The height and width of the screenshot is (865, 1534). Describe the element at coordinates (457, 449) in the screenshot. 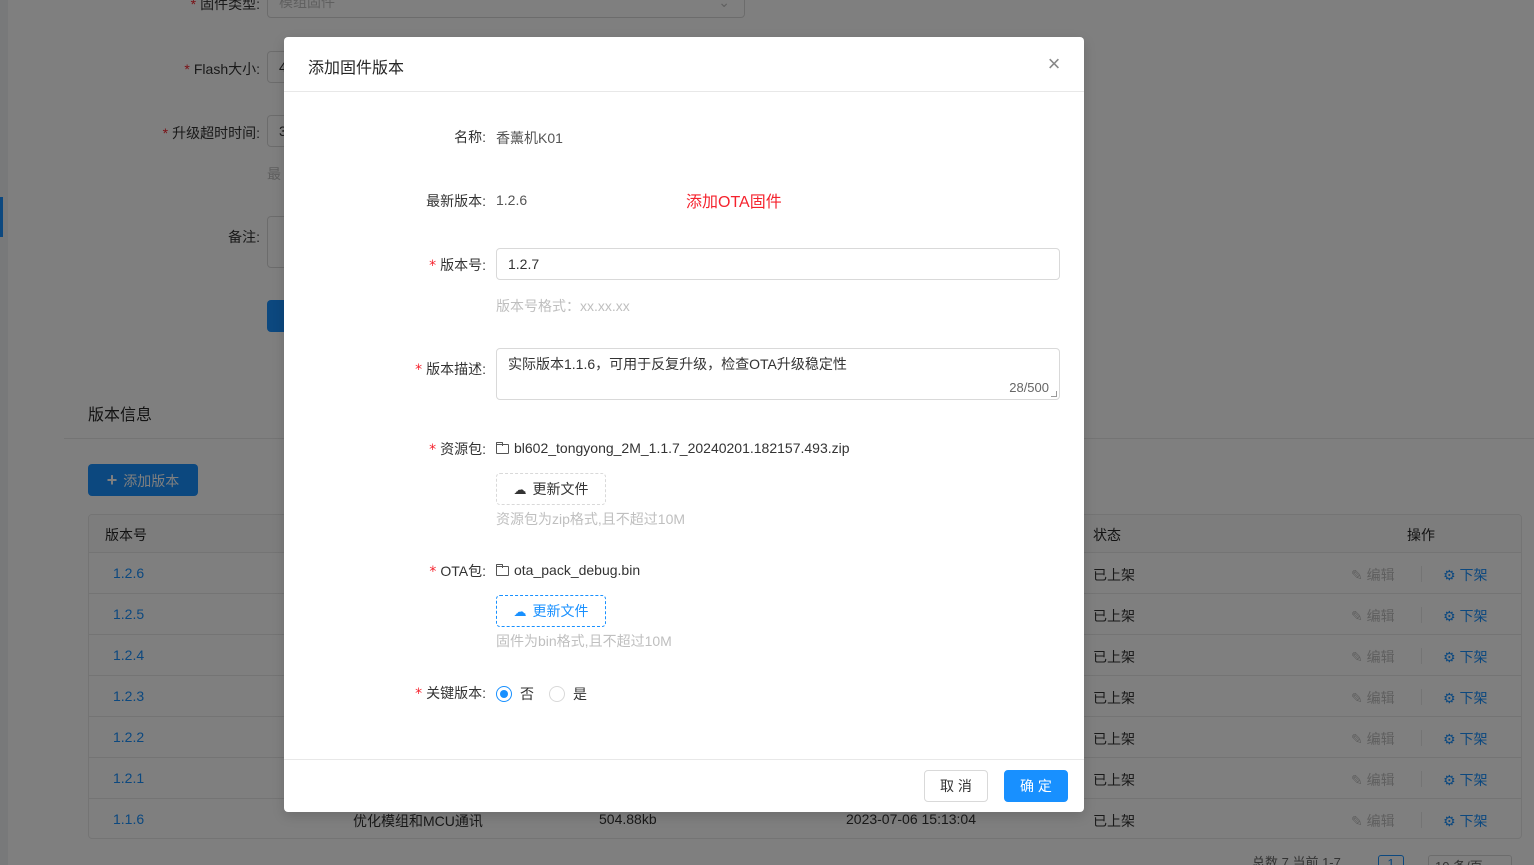

I see `resource-package-label: * 资源包:` at that location.